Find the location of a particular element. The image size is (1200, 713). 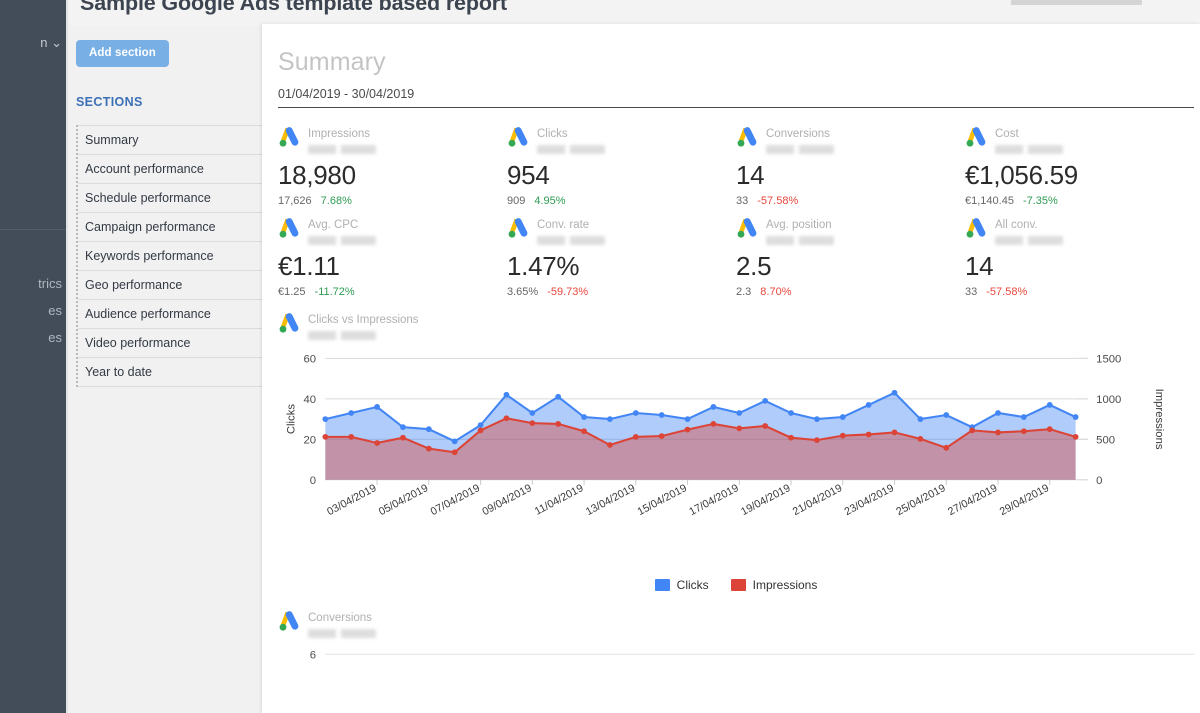

kpi-card: Conv. rate 1.47% 3.65% -59.73% is located at coordinates (621, 252).